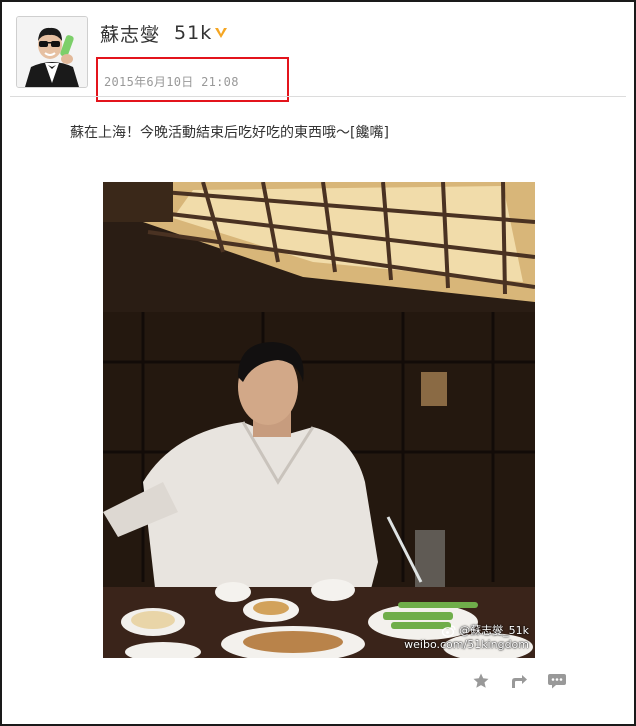  I want to click on favorite-button, so click(481, 681).